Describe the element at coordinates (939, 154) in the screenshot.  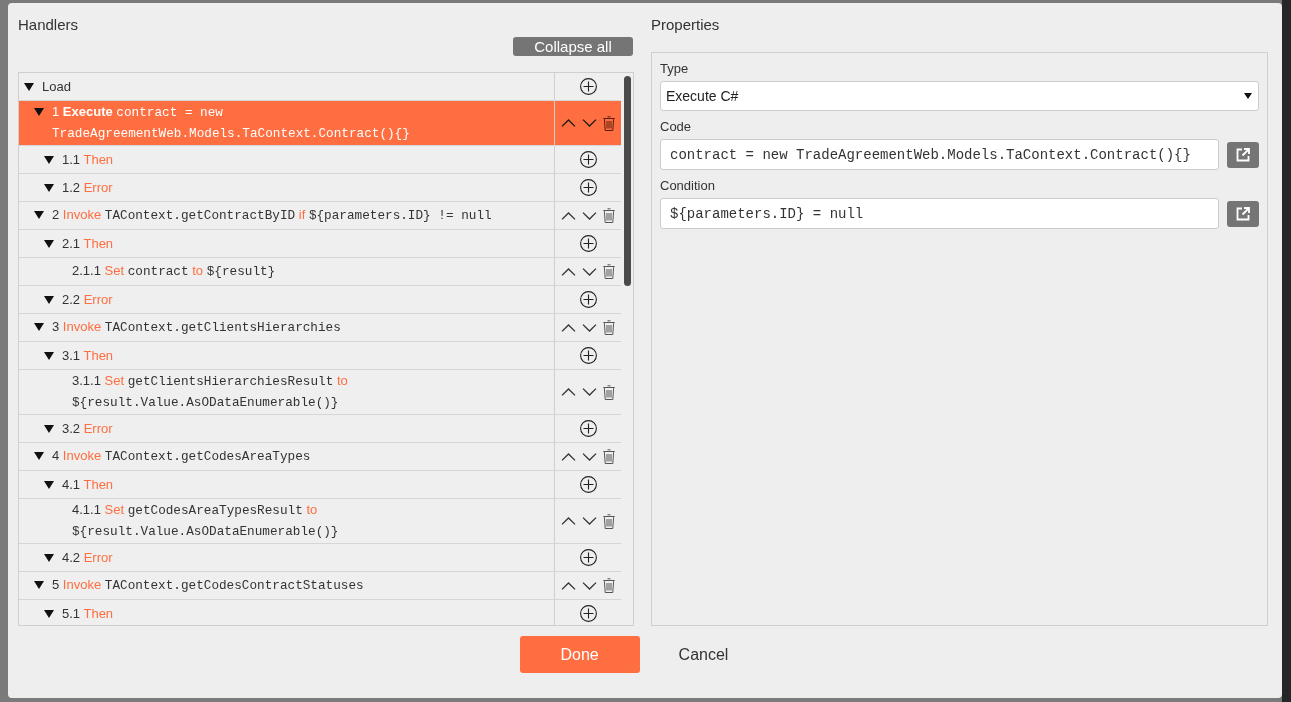
I see `code-input: contract = new TradeAgreementWeb.Models.TaContext.Contract(){}` at that location.